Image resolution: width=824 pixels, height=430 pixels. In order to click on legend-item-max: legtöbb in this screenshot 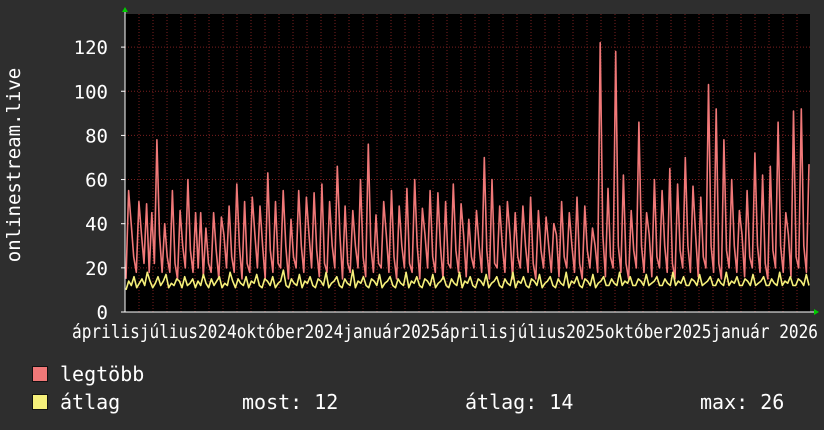, I will do `click(88, 374)`.